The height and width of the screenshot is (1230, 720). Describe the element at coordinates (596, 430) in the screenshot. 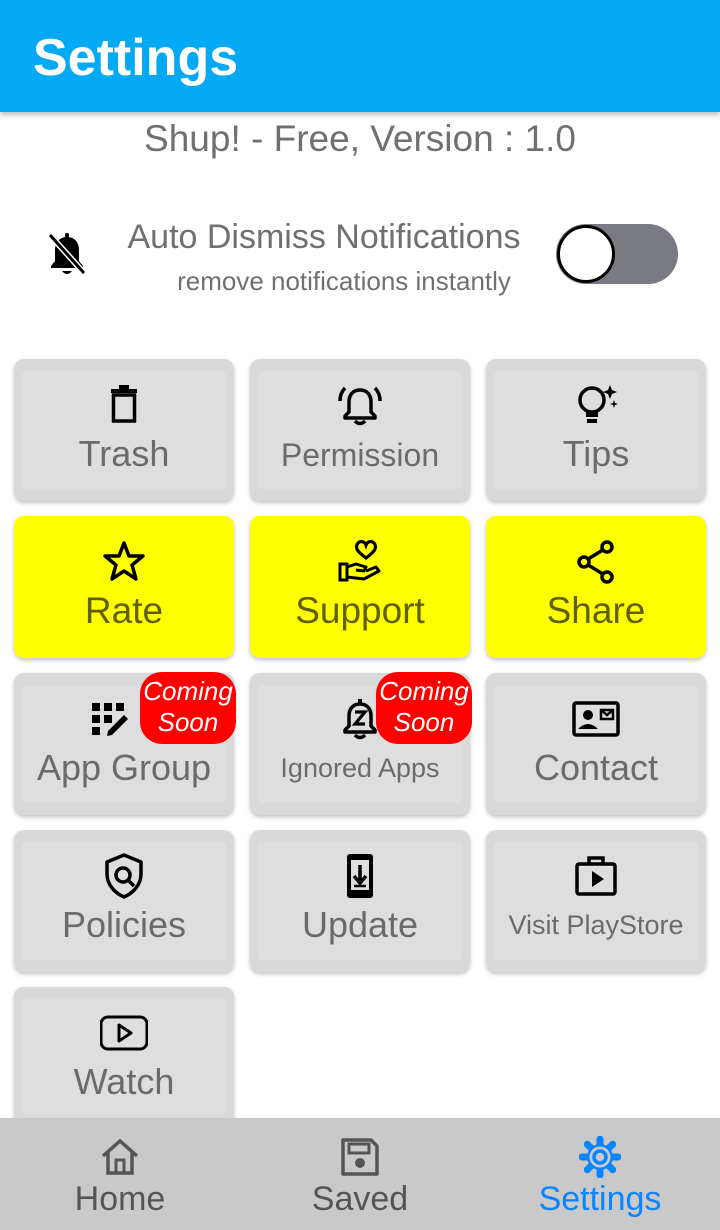

I see `tips-button: Tips` at that location.